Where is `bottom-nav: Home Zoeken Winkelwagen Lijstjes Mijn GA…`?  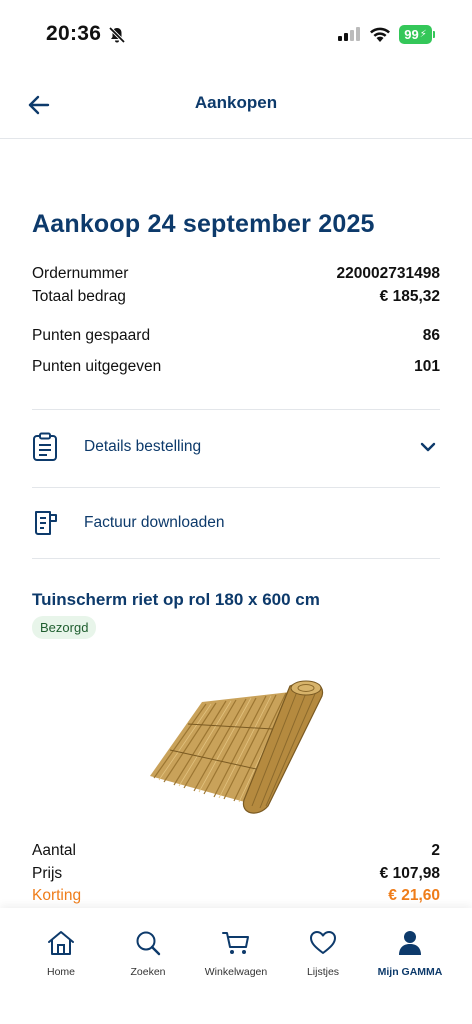 bottom-nav: Home Zoeken Winkelwagen Lijstjes Mijn GA… is located at coordinates (236, 966).